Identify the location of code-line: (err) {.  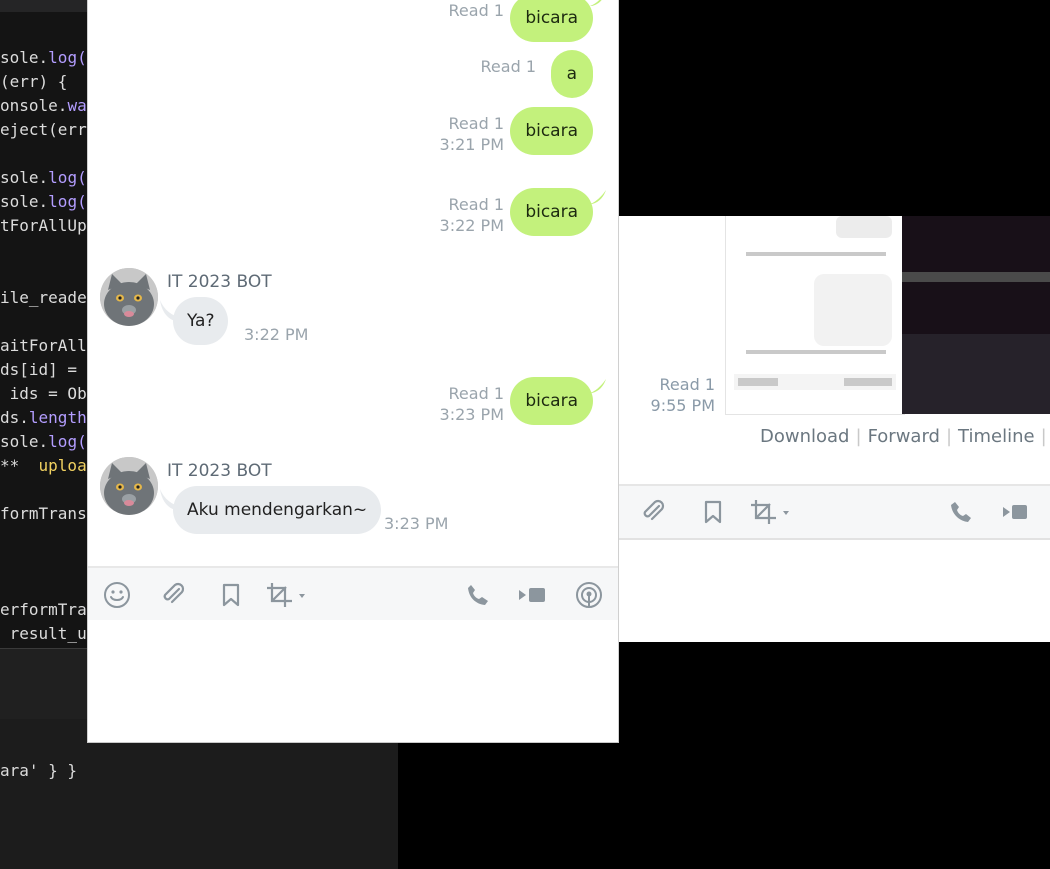
(33, 82).